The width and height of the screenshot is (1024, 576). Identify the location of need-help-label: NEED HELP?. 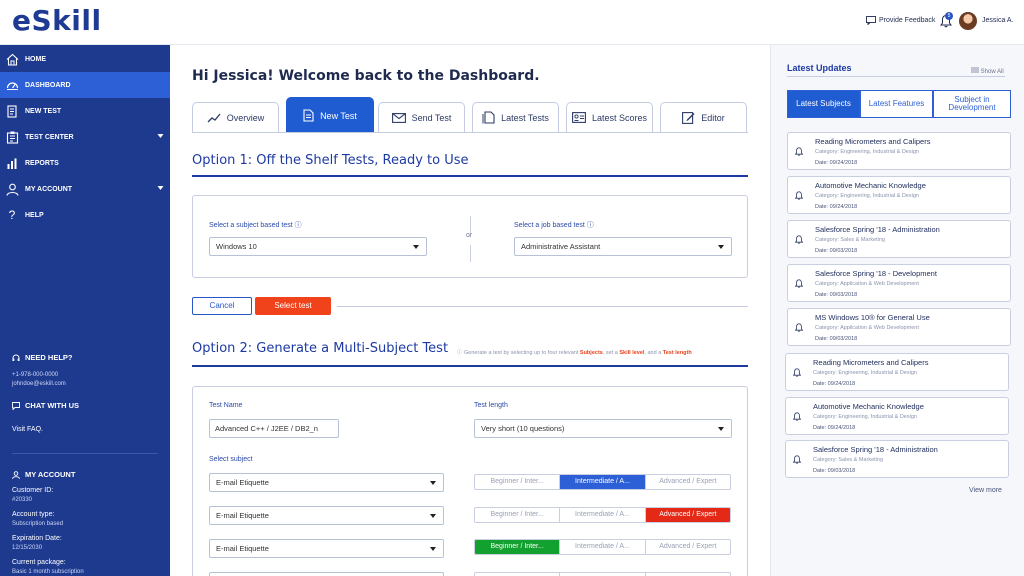
(49, 357).